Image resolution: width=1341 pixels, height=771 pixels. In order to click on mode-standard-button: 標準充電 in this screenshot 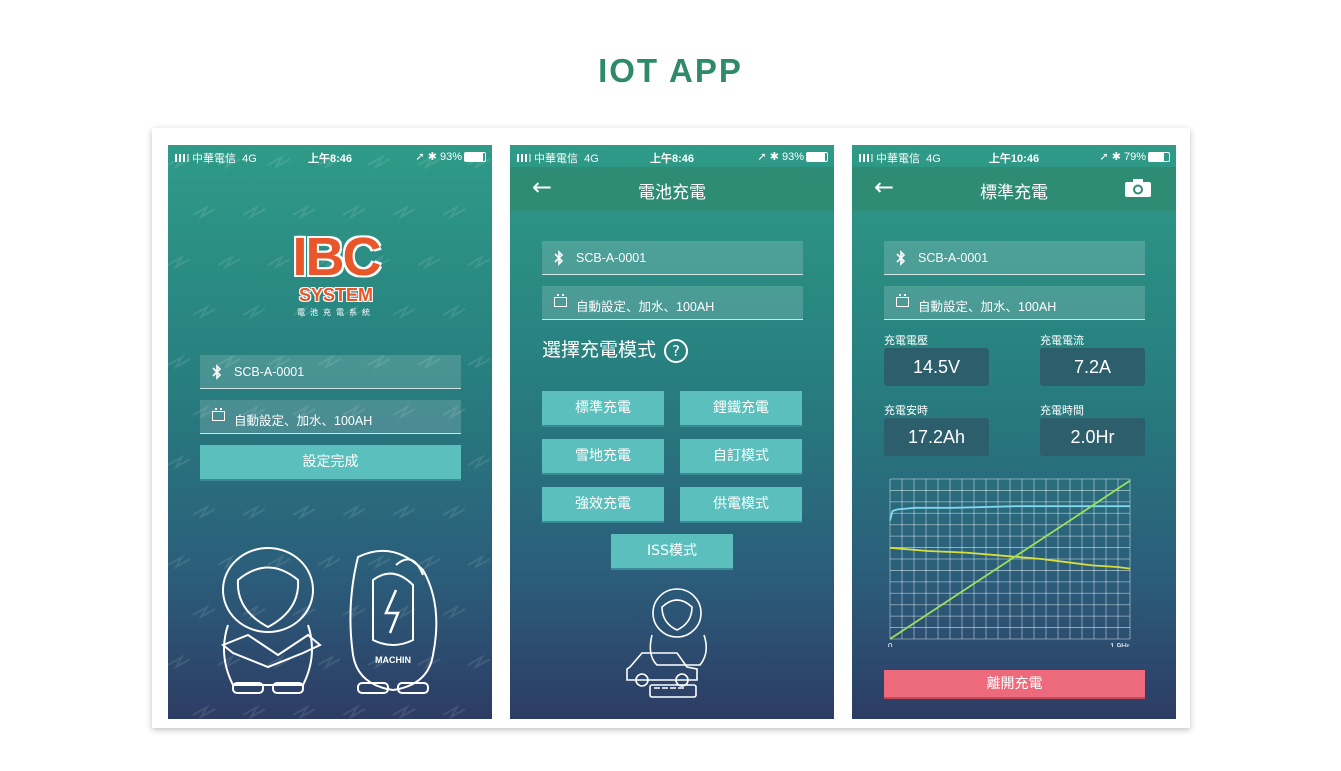, I will do `click(603, 409)`.